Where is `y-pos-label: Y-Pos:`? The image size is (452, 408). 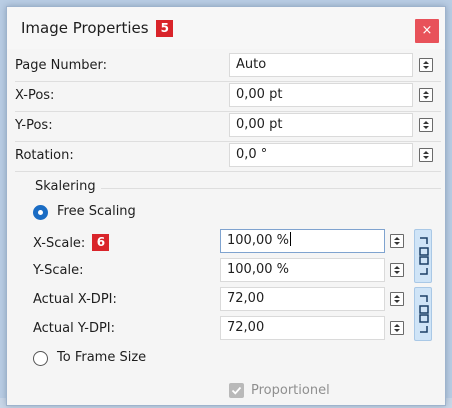 y-pos-label: Y-Pos: is located at coordinates (34, 125).